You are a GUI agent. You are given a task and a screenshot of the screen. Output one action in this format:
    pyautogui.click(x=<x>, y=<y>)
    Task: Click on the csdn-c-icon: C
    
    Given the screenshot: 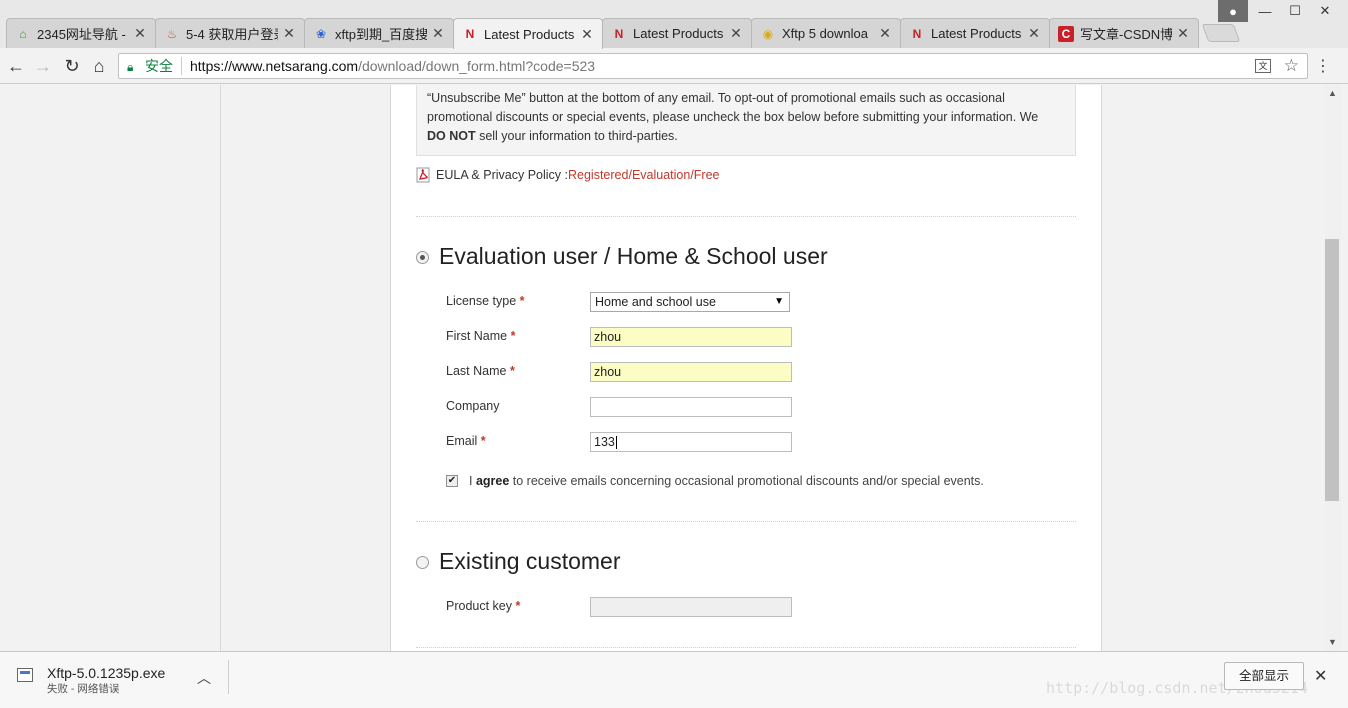 What is the action you would take?
    pyautogui.click(x=1066, y=33)
    